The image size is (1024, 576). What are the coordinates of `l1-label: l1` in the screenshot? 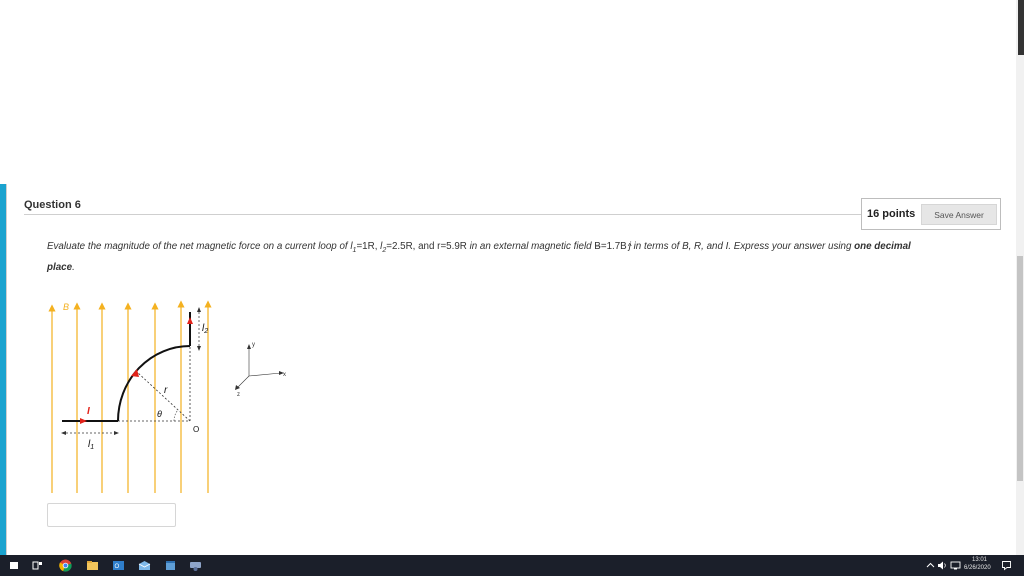 It's located at (91, 445).